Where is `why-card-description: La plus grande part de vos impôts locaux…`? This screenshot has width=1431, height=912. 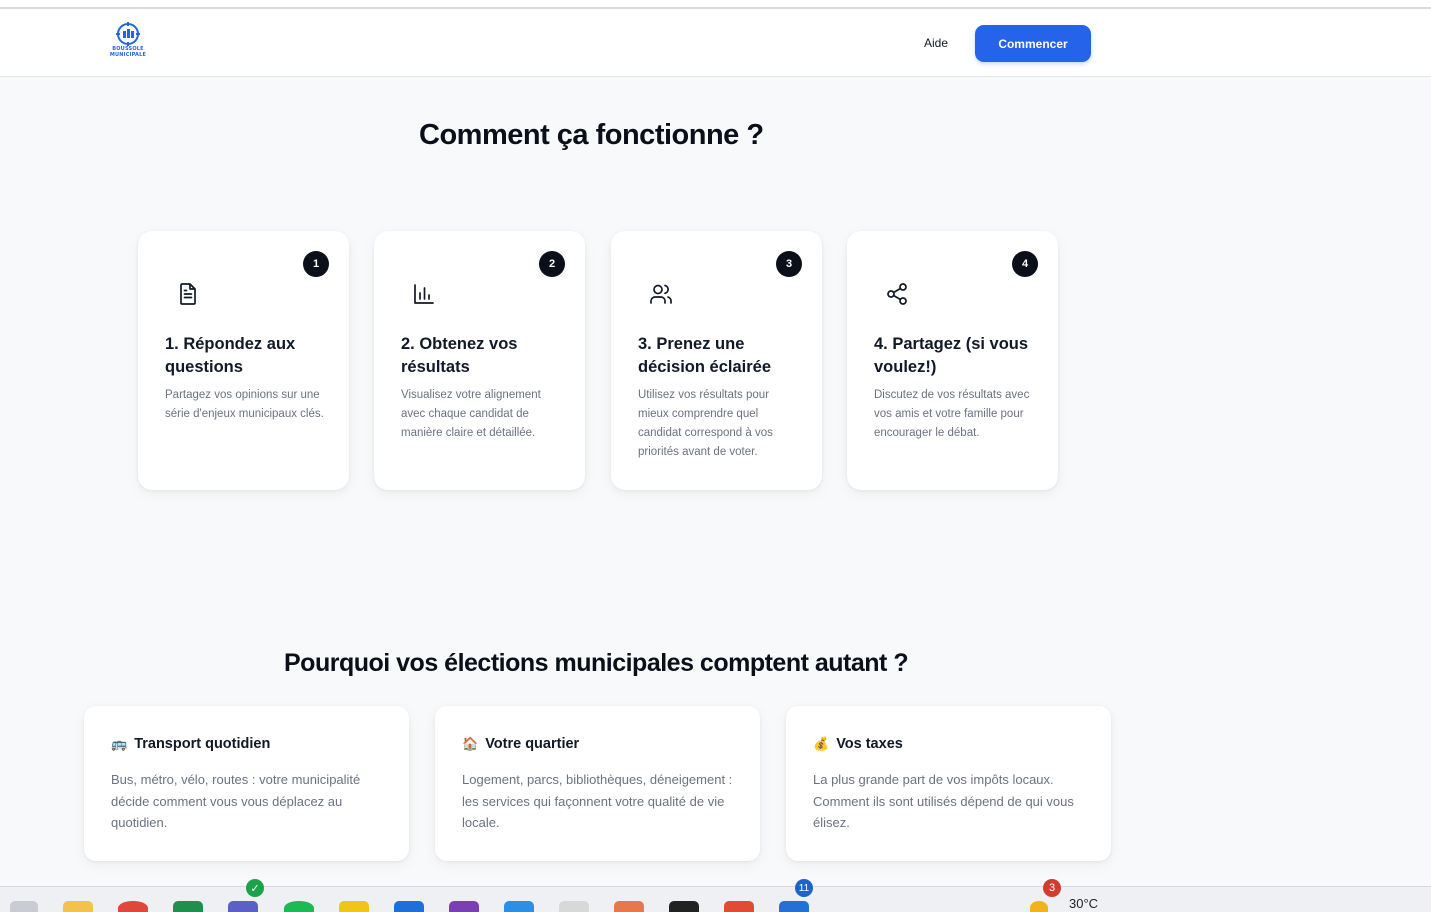 why-card-description: La plus grande part de vos impôts locaux… is located at coordinates (943, 801).